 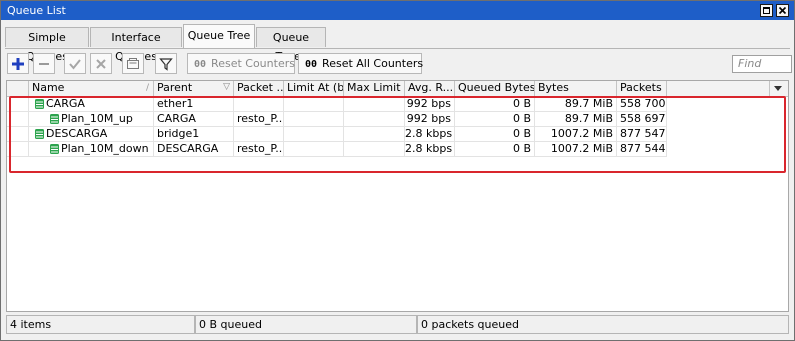 What do you see at coordinates (397, 48) in the screenshot?
I see `tab-panel-divider` at bounding box center [397, 48].